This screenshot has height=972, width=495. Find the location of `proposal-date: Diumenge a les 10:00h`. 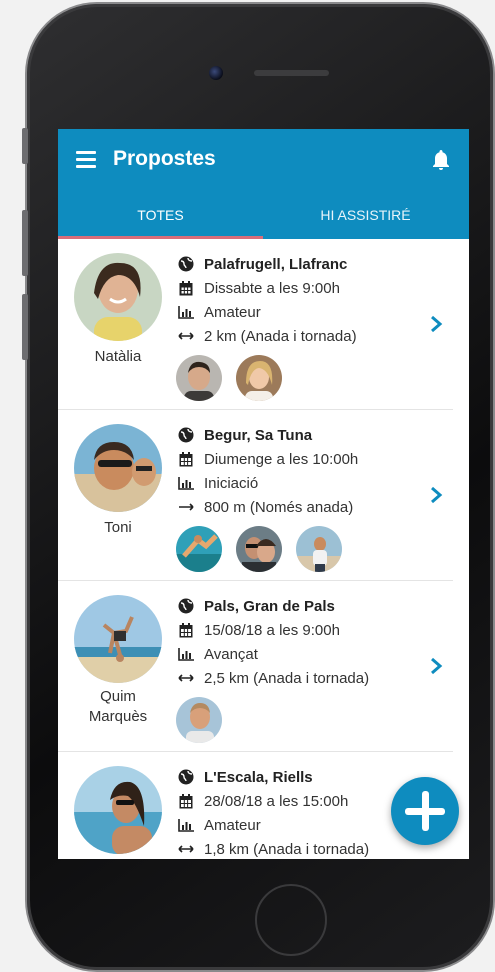

proposal-date: Diumenge a les 10:00h is located at coordinates (281, 459).